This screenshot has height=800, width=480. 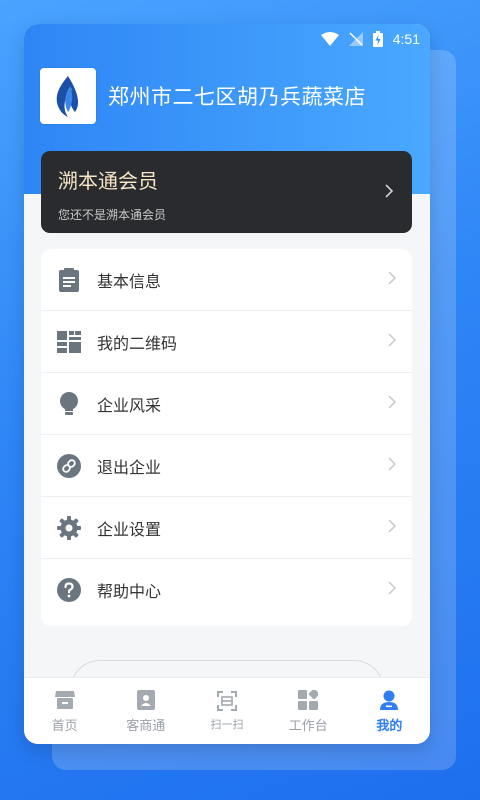 I want to click on tab-merchant: 客商通, so click(x=145, y=711).